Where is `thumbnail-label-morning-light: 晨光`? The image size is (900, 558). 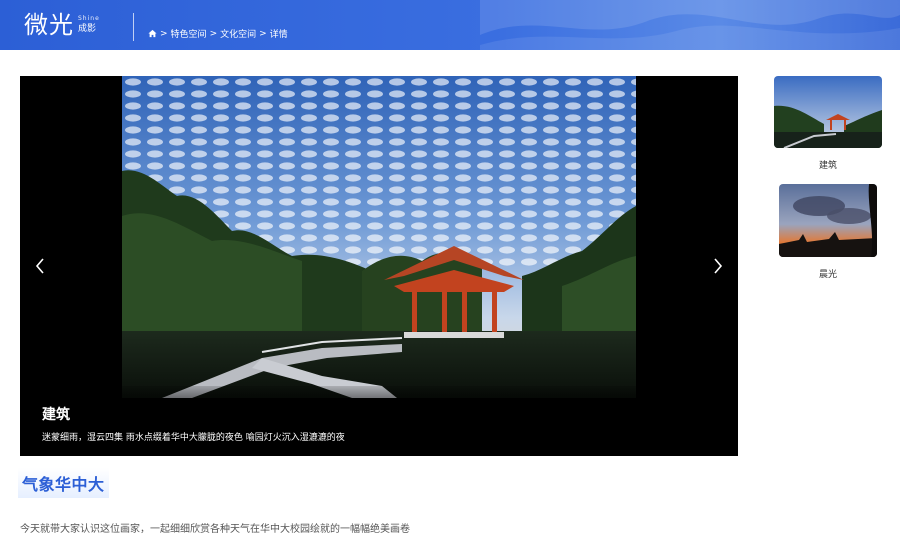
thumbnail-label-morning-light: 晨光 is located at coordinates (828, 273).